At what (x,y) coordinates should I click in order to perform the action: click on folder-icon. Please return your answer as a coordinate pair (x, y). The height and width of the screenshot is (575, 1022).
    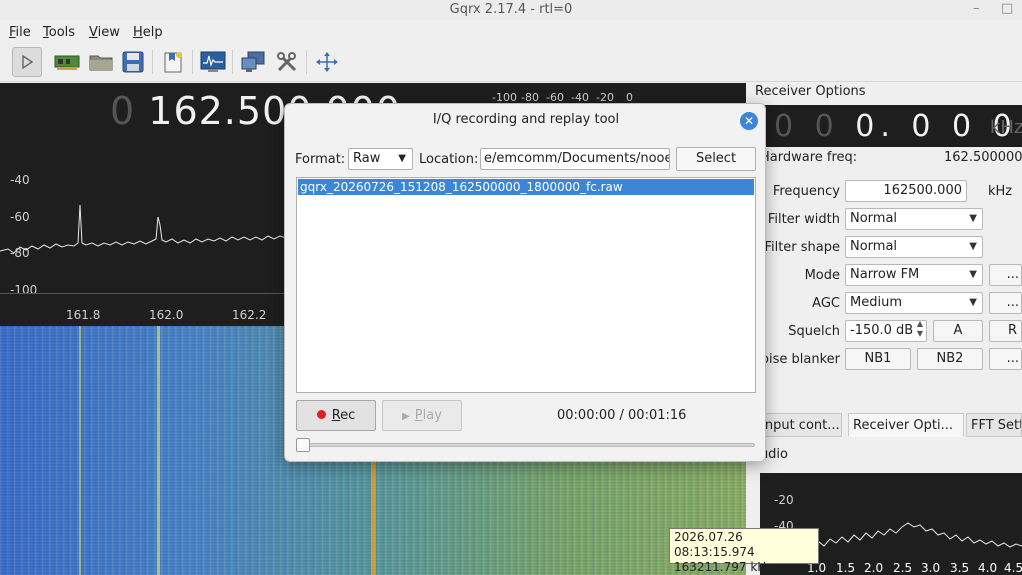
    Looking at the image, I should click on (101, 62).